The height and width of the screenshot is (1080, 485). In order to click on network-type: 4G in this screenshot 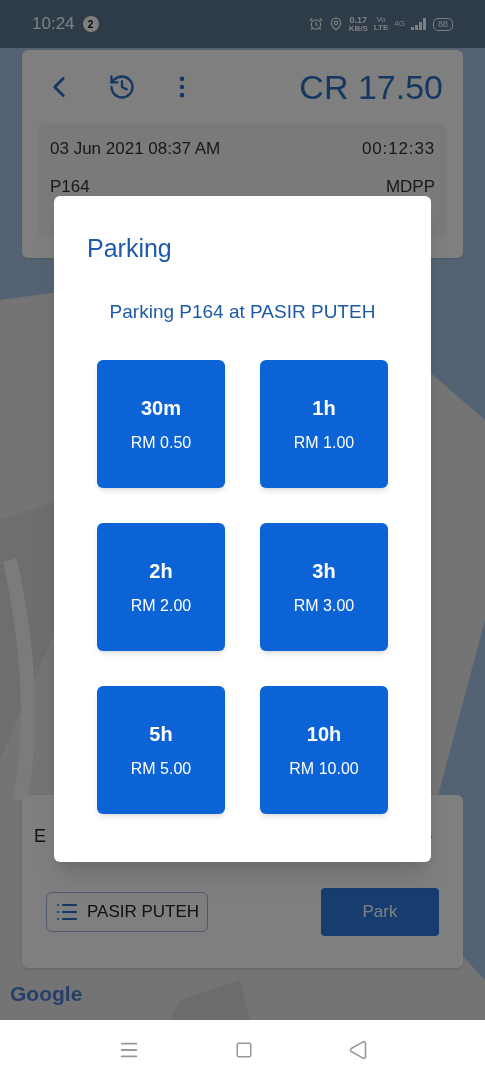, I will do `click(399, 24)`.